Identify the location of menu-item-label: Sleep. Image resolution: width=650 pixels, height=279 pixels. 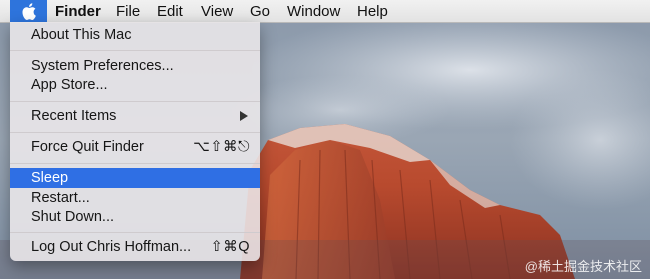
(50, 178).